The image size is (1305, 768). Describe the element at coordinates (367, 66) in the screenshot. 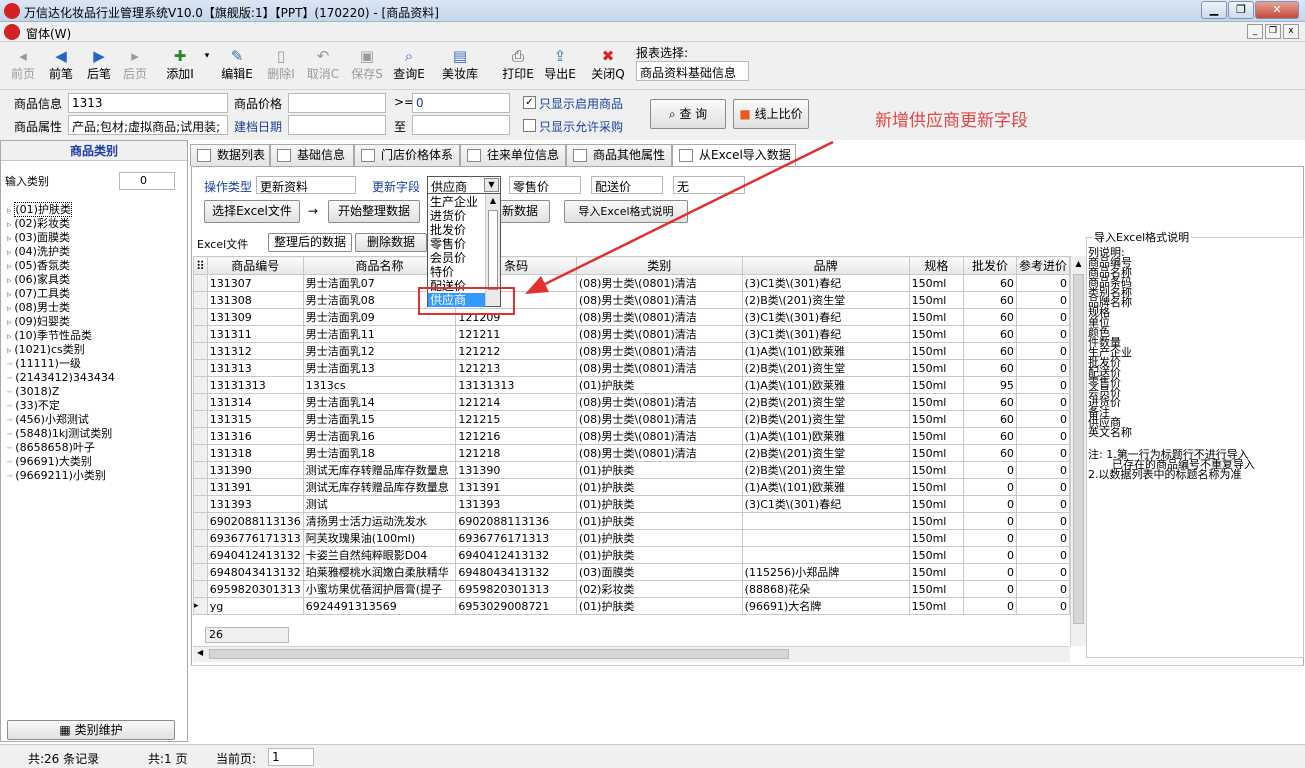

I see `save-button: ▣ 保存S` at that location.